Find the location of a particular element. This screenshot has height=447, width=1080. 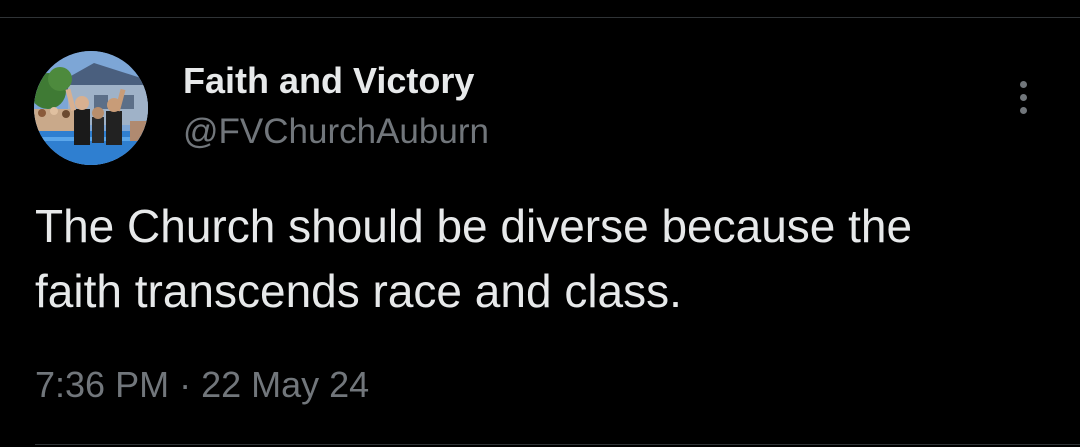

author-avatar is located at coordinates (91, 108).